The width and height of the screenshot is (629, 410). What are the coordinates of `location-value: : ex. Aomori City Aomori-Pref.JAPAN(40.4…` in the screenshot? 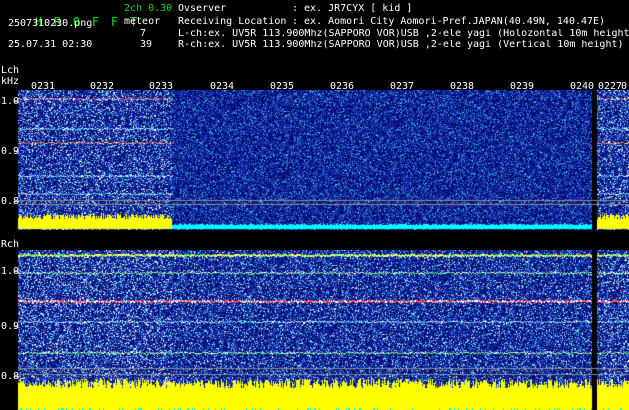 It's located at (449, 21).